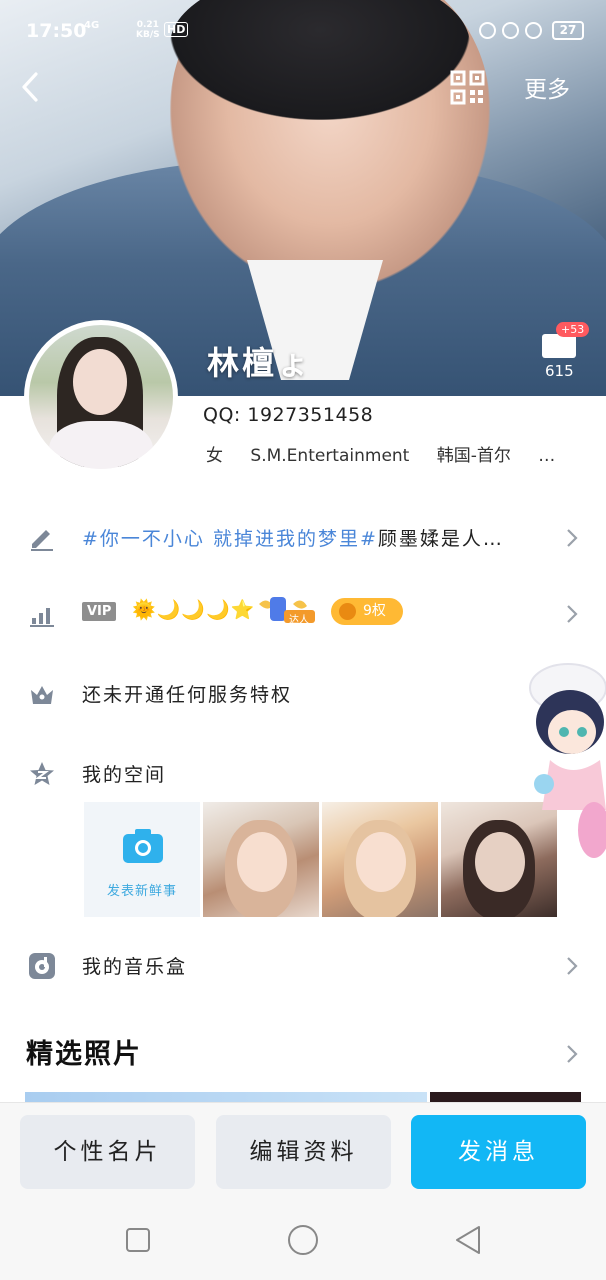 The image size is (606, 1280). Describe the element at coordinates (533, 30) in the screenshot. I see `alarm-icon` at that location.